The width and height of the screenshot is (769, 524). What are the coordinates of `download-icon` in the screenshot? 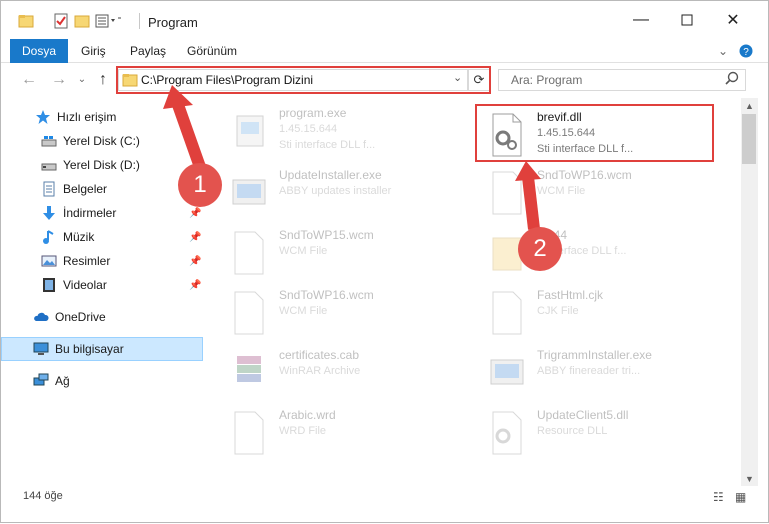 It's located at (49, 213).